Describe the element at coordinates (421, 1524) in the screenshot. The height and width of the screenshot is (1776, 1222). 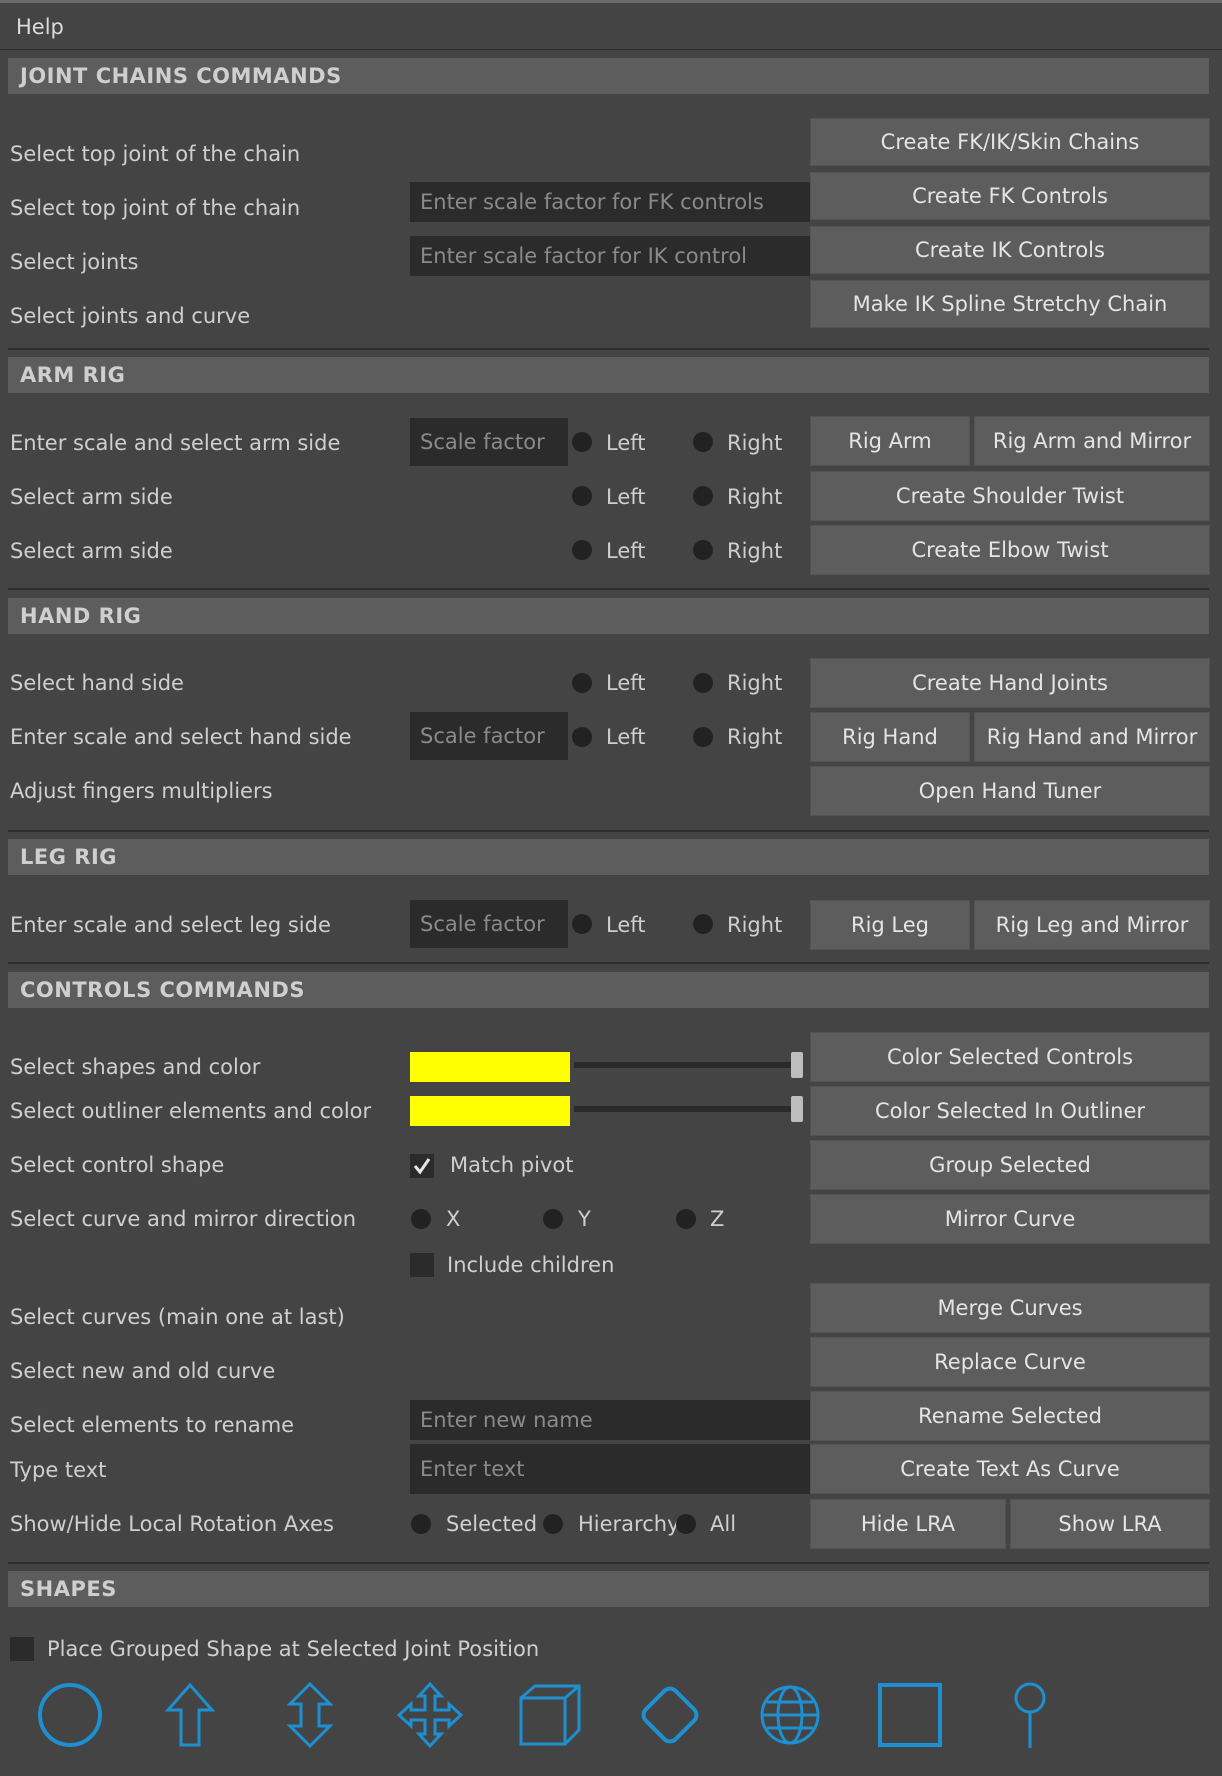
I see `radio-selected` at that location.